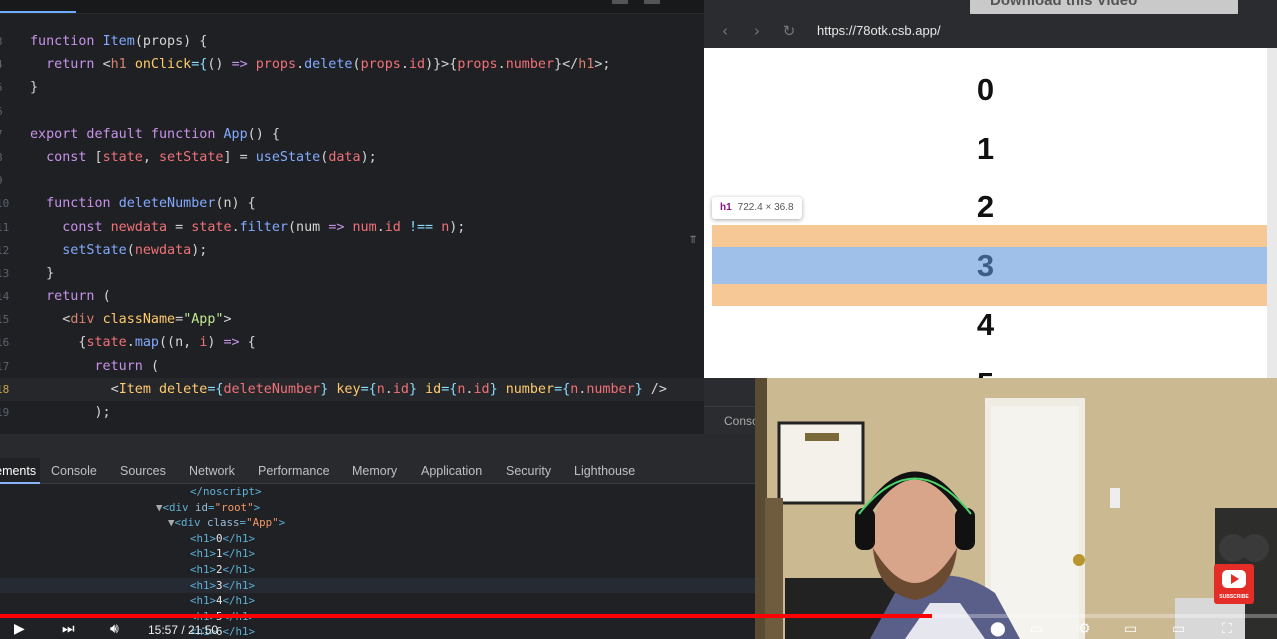 The height and width of the screenshot is (639, 1277). What do you see at coordinates (352, 250) in the screenshot?
I see `code-line: 12 setState(newdata);` at bounding box center [352, 250].